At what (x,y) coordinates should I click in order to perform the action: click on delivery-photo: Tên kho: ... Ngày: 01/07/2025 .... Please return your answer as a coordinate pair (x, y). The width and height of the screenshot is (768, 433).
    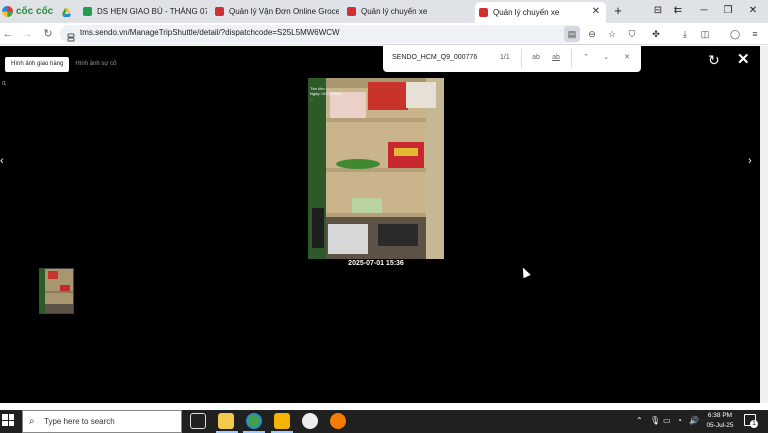
    Looking at the image, I should click on (376, 168).